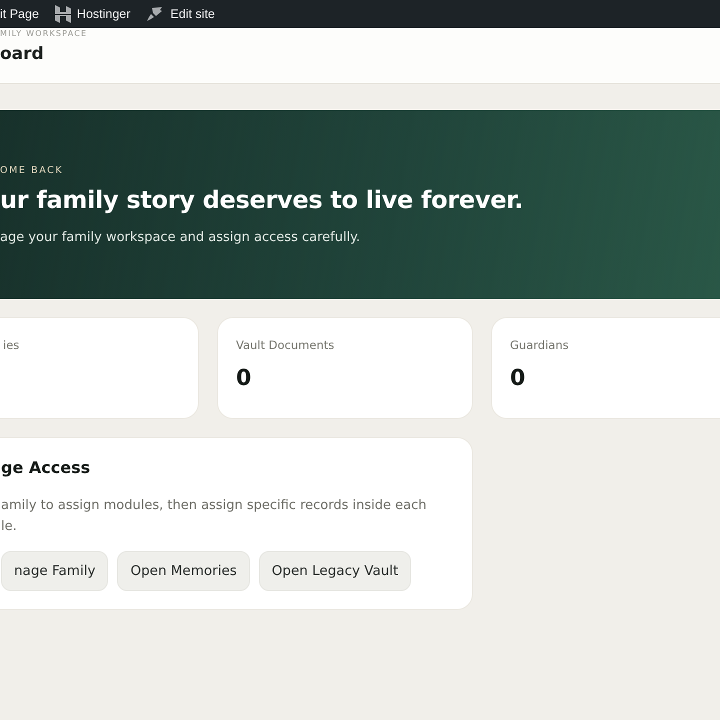  I want to click on page-title: oard, so click(22, 54).